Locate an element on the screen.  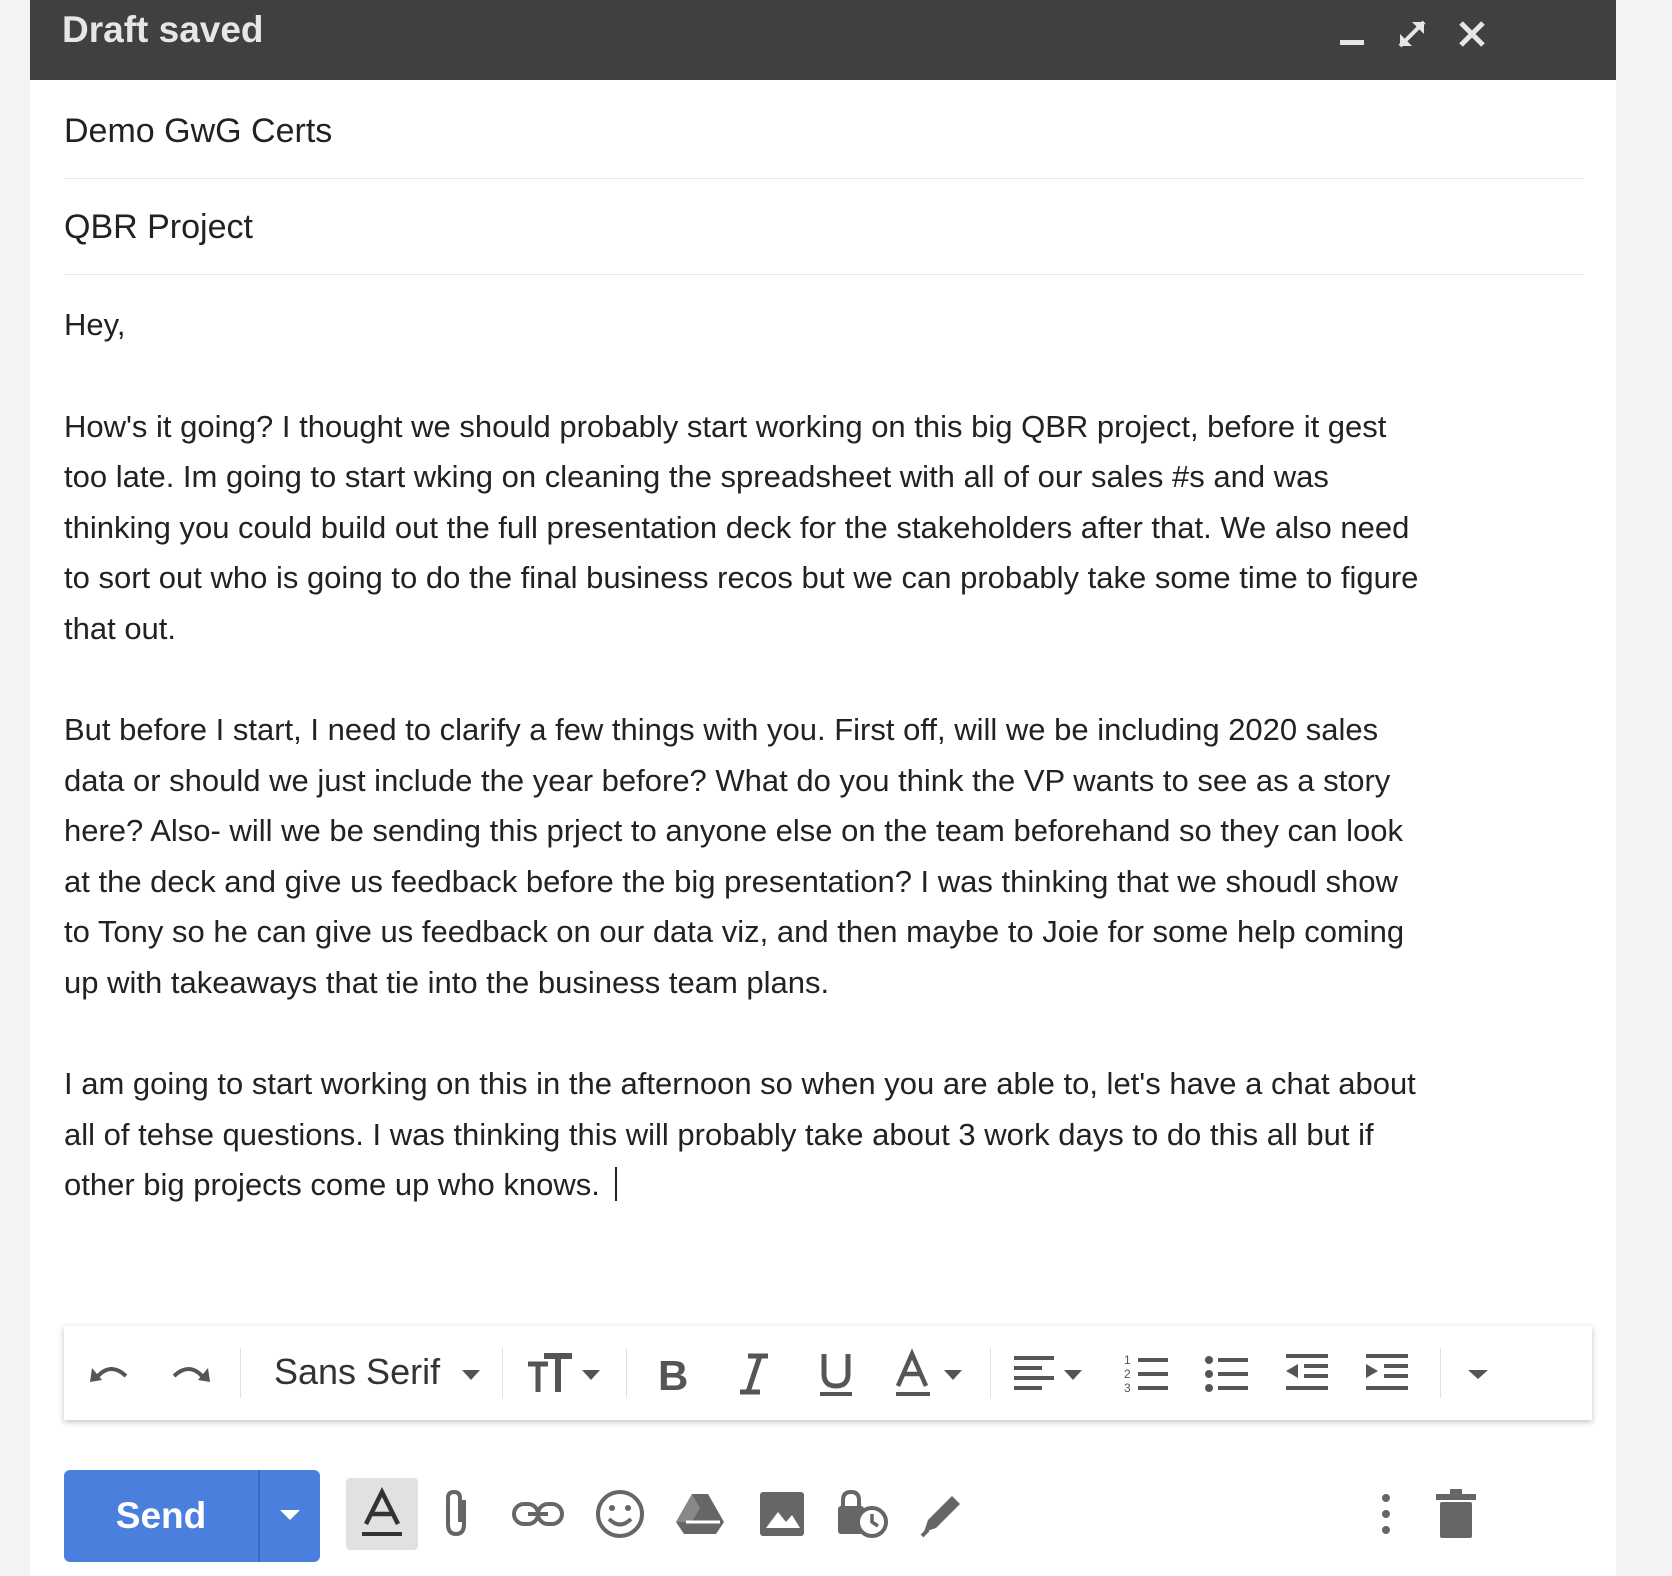
bulleted-list-icon is located at coordinates (1227, 1373).